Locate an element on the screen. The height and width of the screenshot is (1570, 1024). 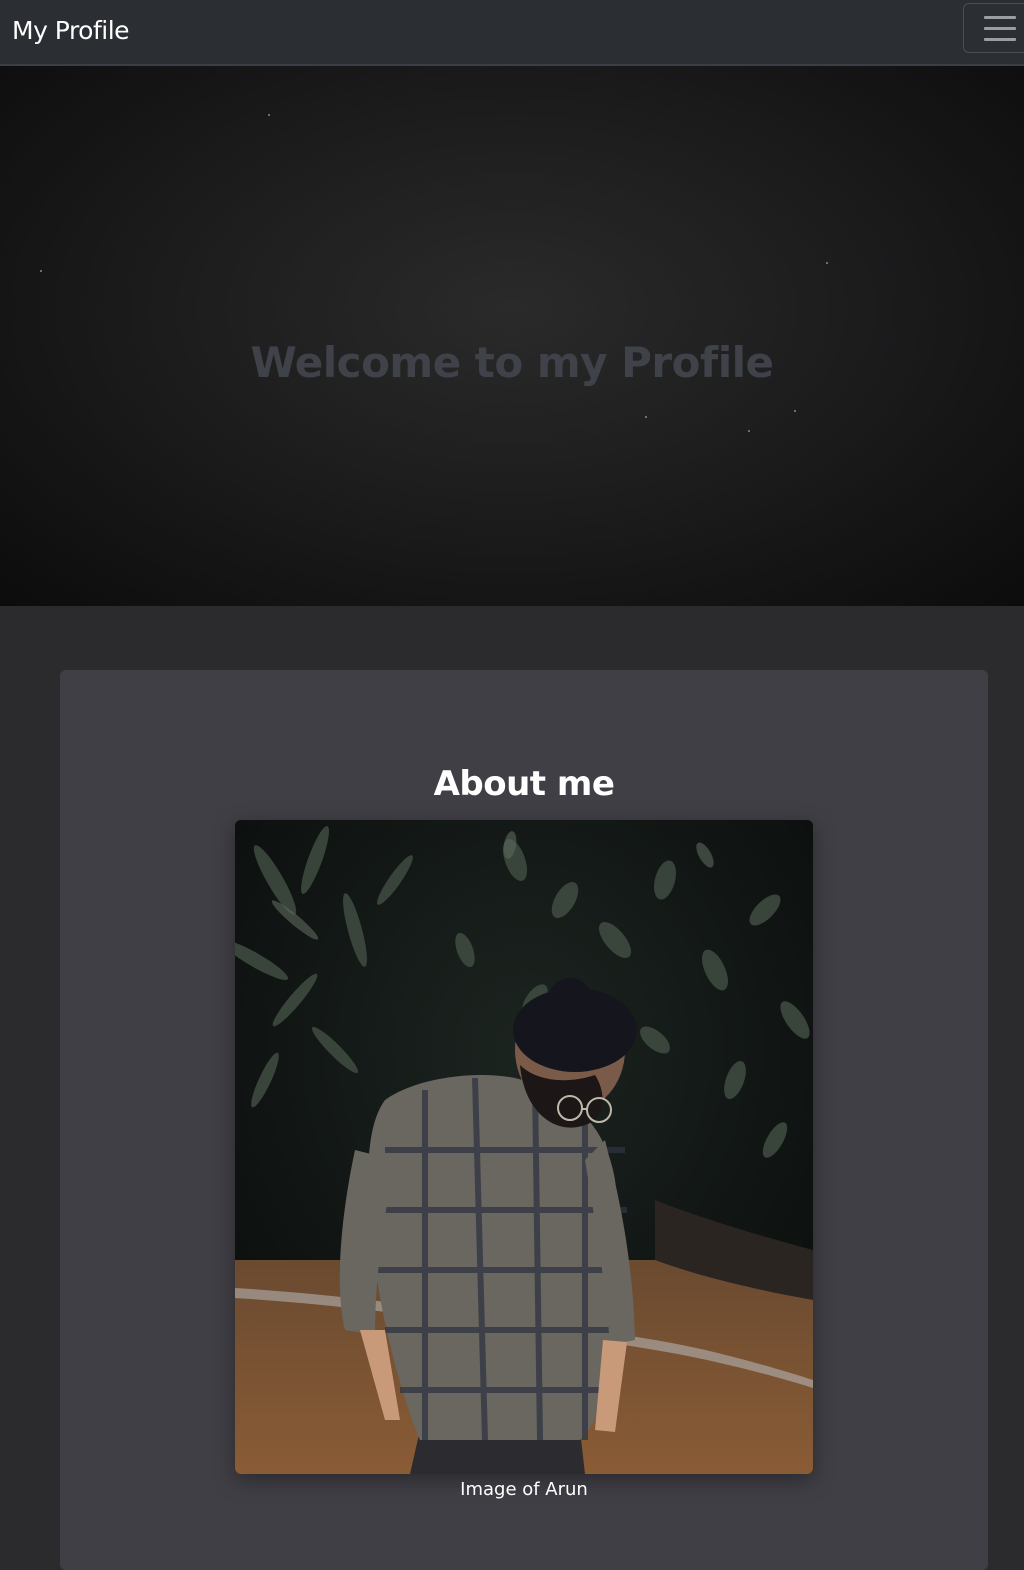
top-navbar: My Profile is located at coordinates (512, 33).